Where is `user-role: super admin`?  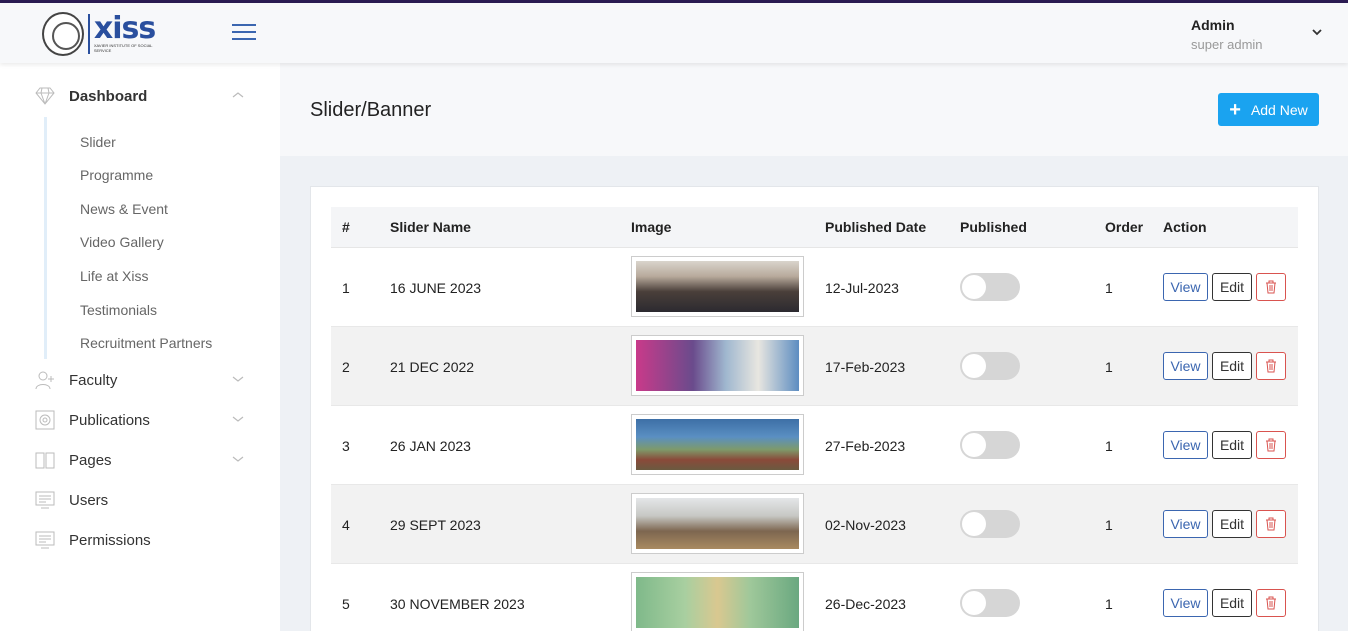 user-role: super admin is located at coordinates (1227, 44).